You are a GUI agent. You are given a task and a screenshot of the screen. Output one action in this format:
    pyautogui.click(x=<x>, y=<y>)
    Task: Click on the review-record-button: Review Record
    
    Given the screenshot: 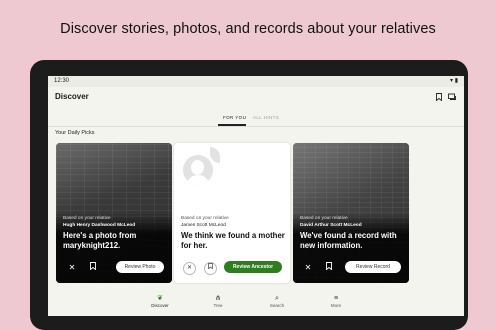 What is the action you would take?
    pyautogui.click(x=373, y=267)
    